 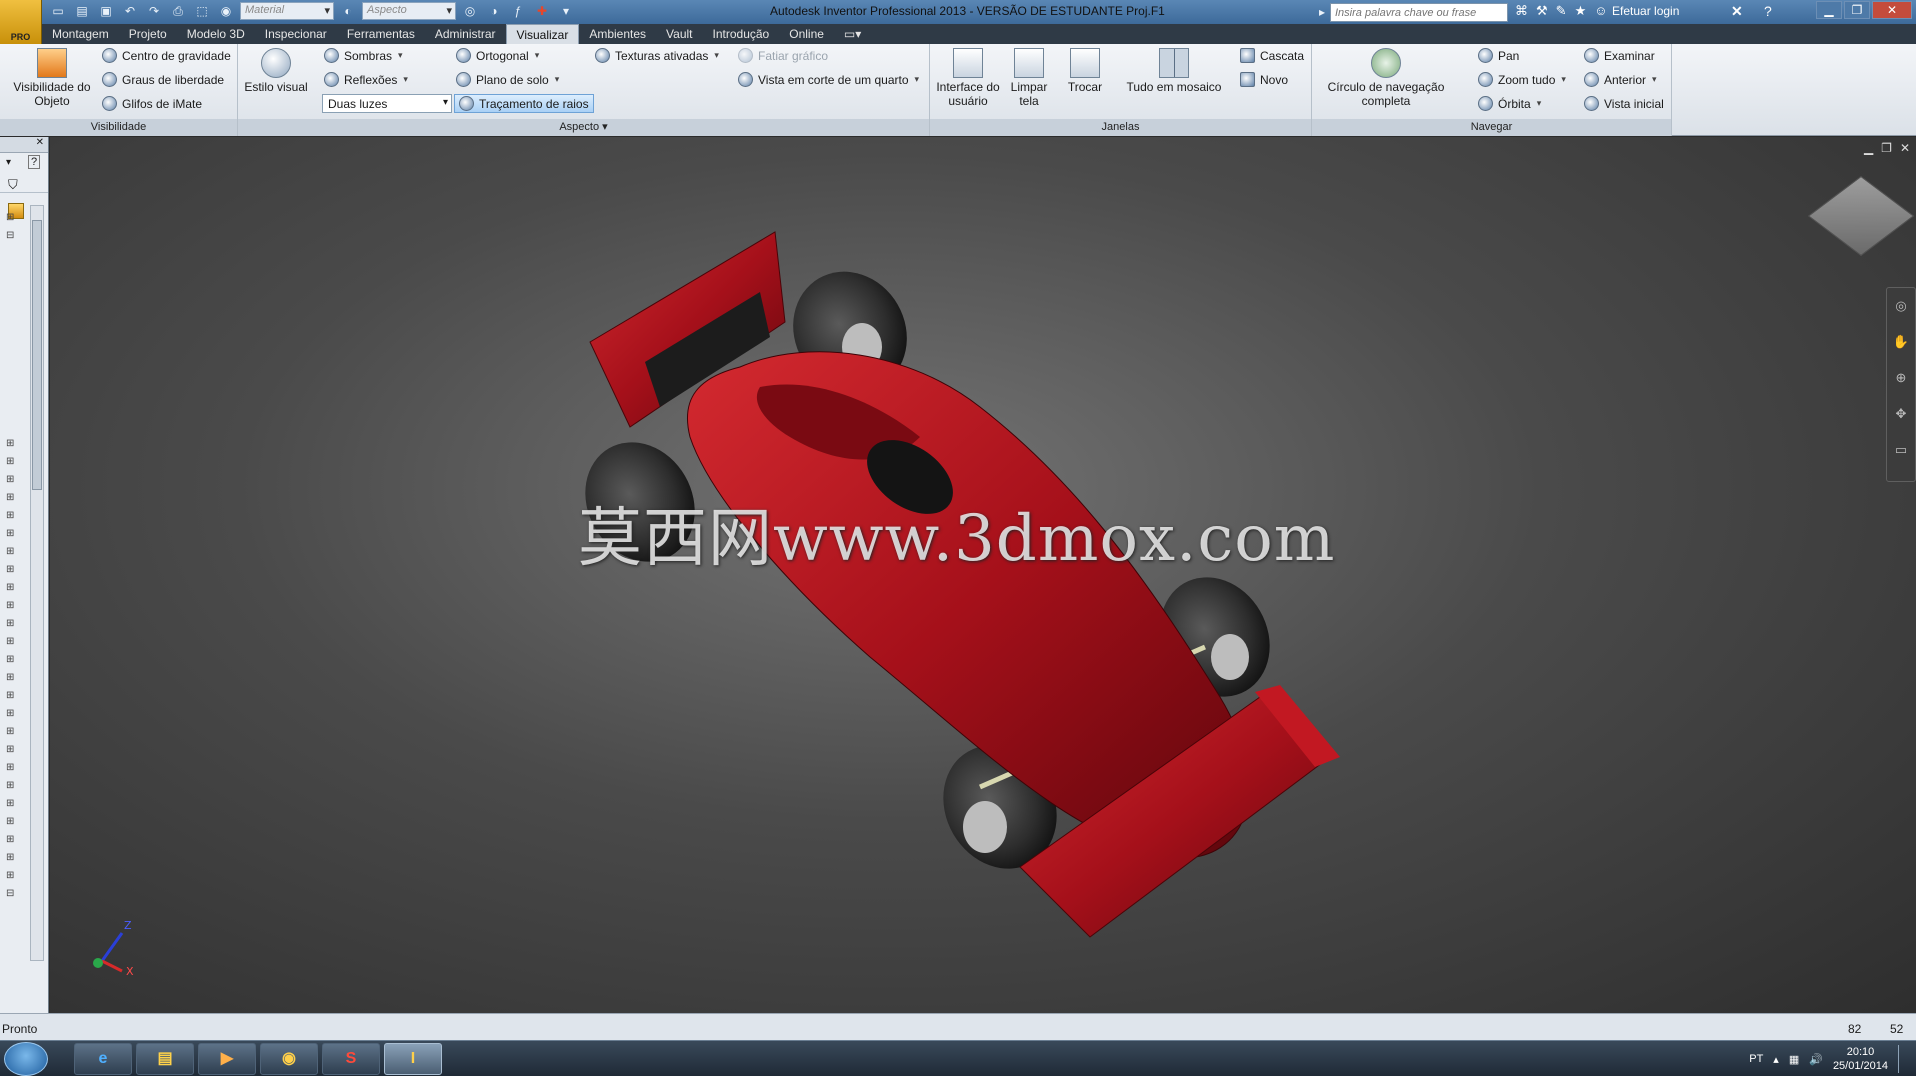 What do you see at coordinates (1322, 12) in the screenshot?
I see `search-arrow-icon: ▸` at bounding box center [1322, 12].